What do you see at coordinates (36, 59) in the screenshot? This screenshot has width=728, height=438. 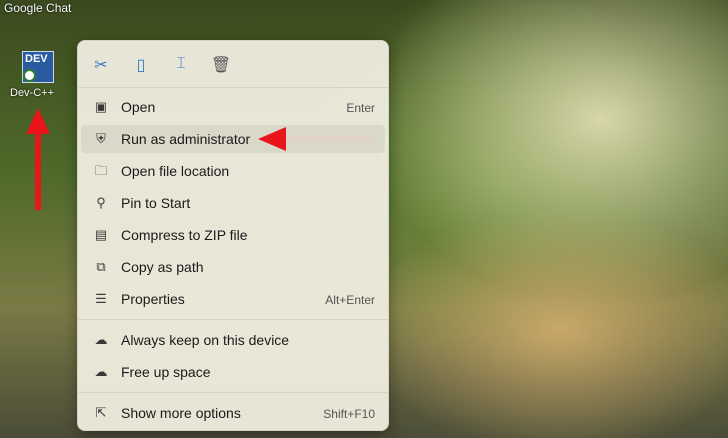 I see `app-icon-text: DEV` at bounding box center [36, 59].